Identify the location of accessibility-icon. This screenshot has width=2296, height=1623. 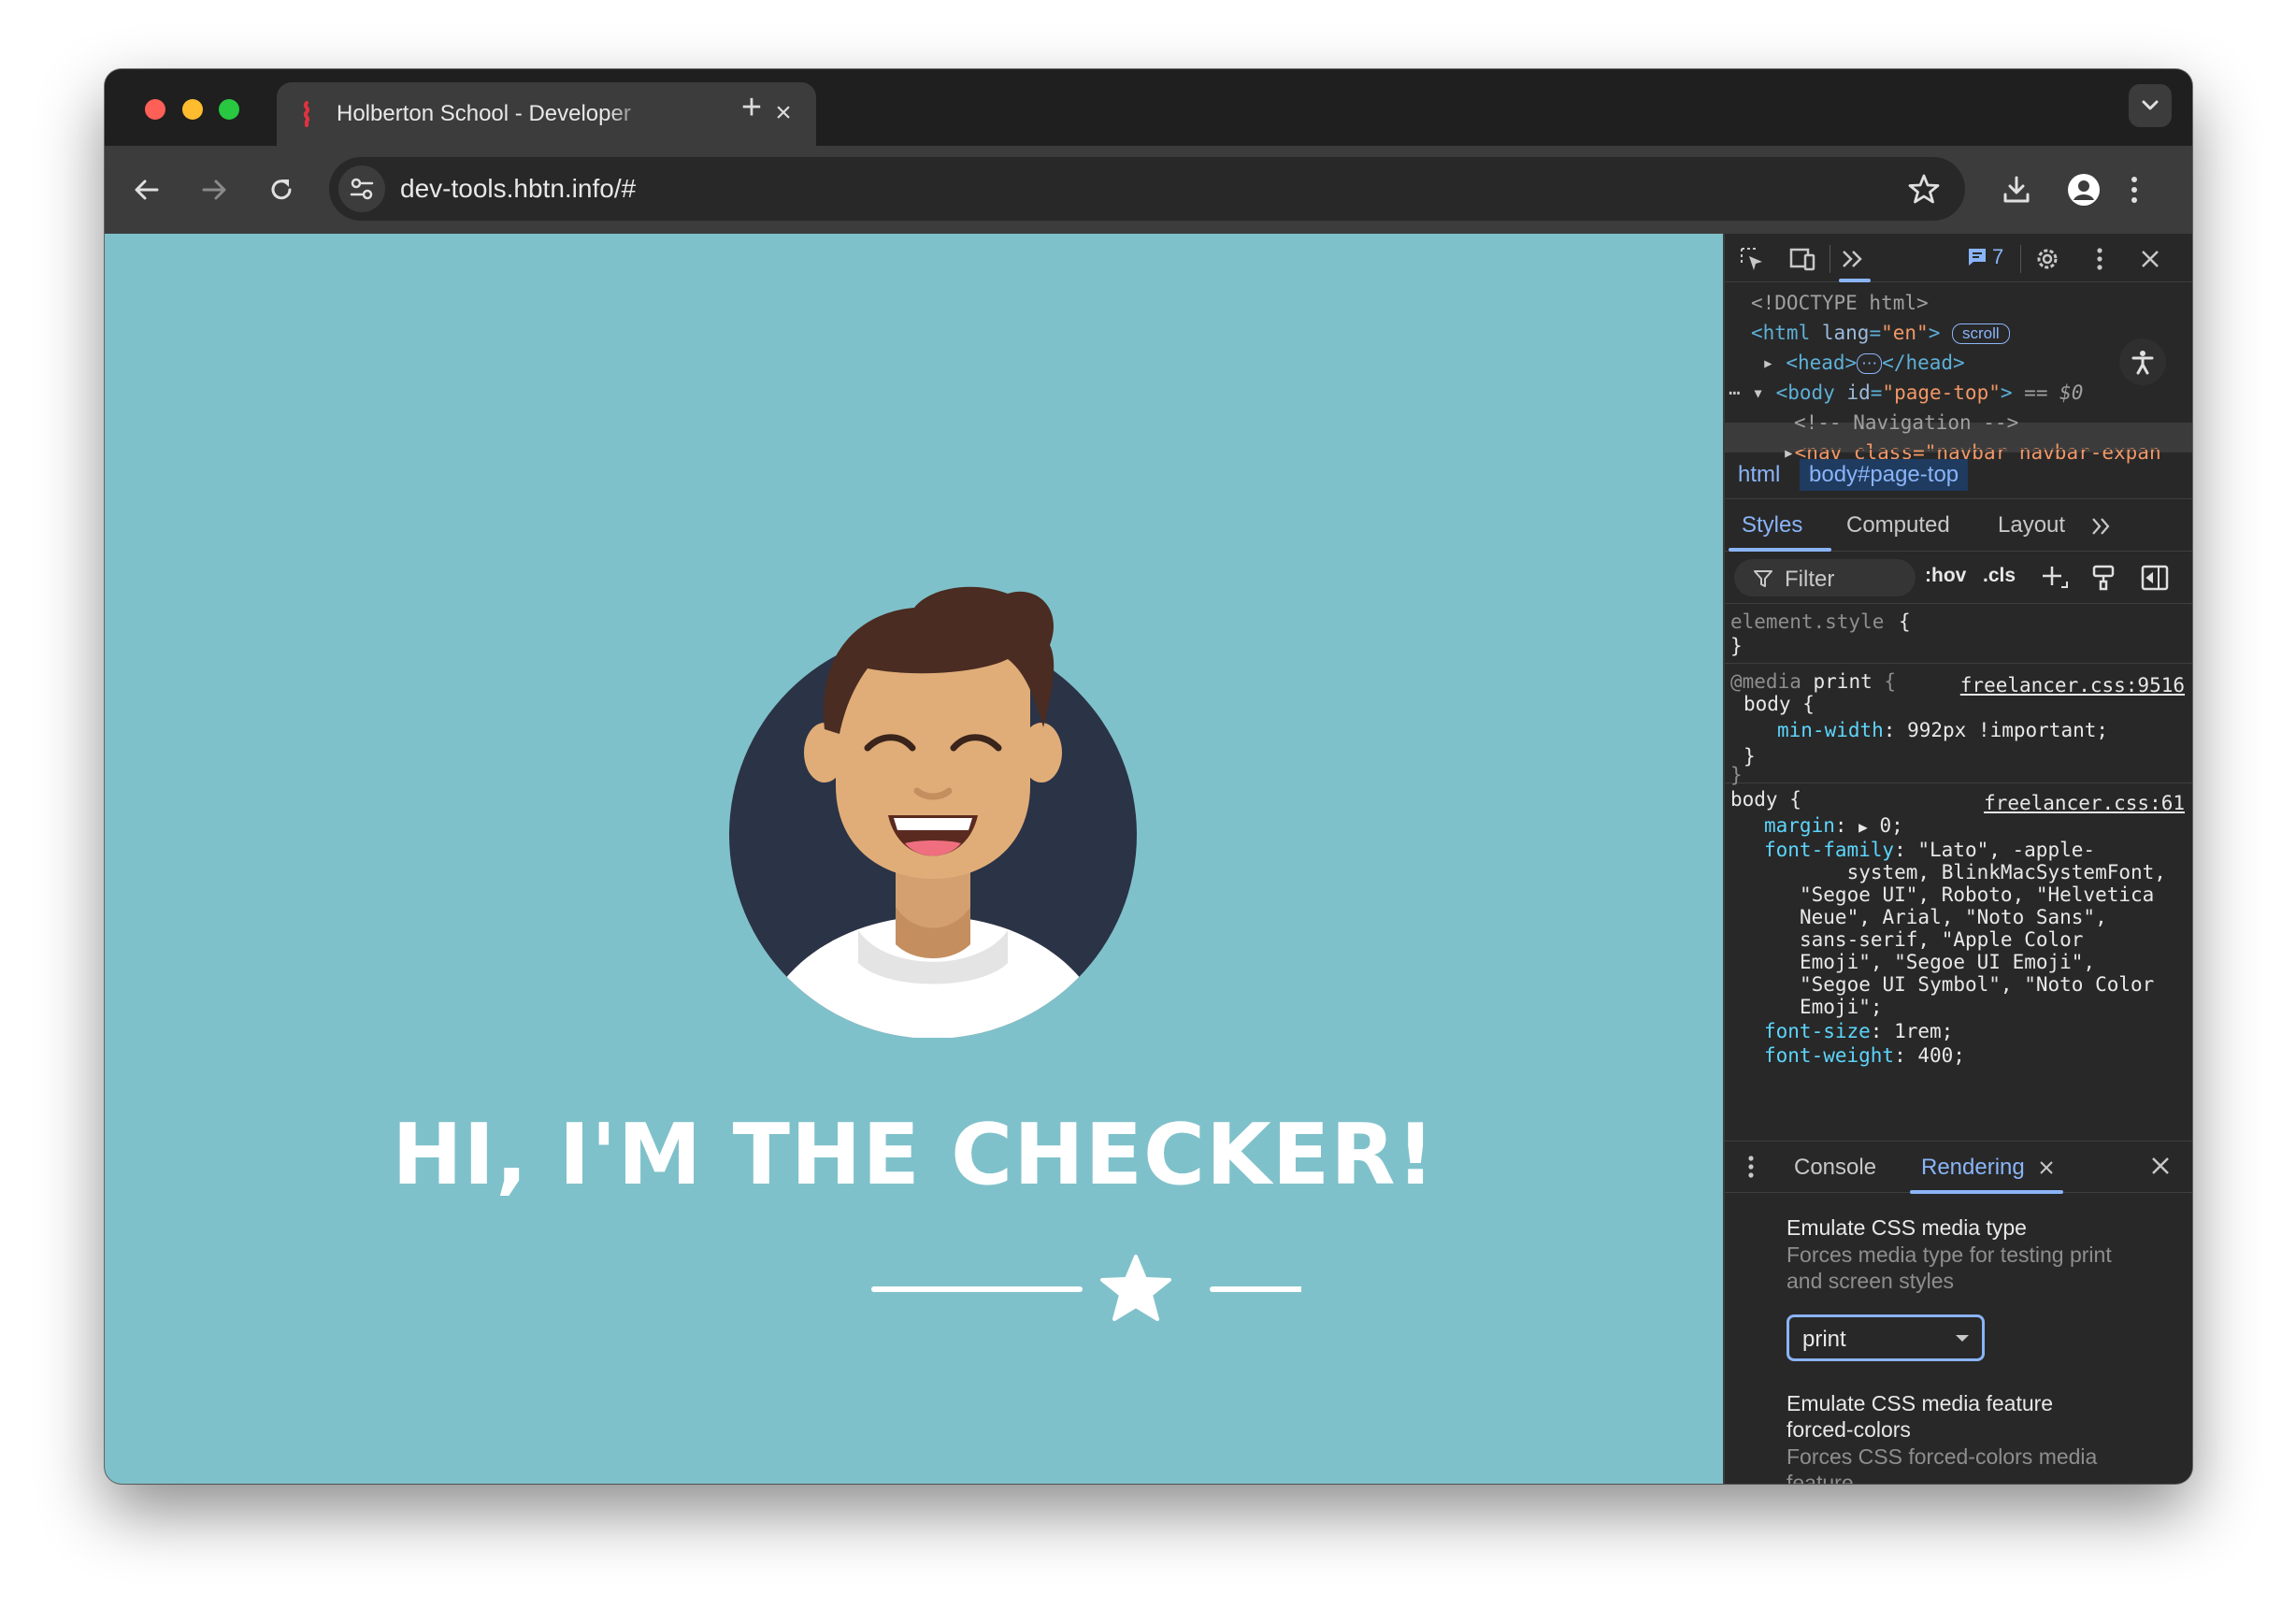
(2142, 363).